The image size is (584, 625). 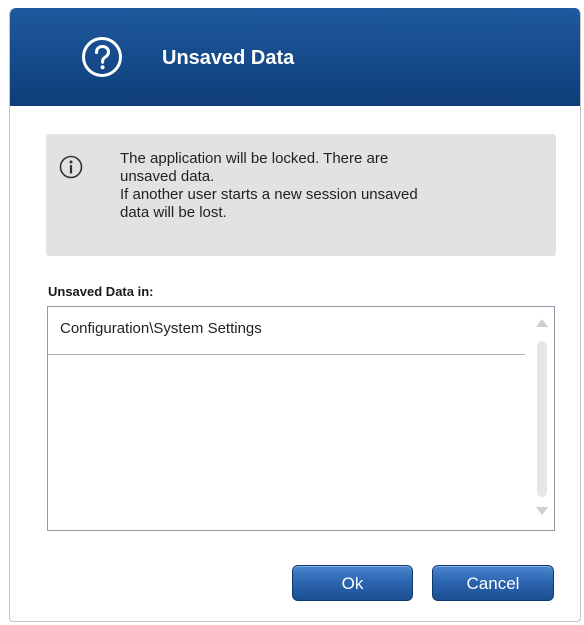 What do you see at coordinates (493, 583) in the screenshot?
I see `cancel-button: Cancel` at bounding box center [493, 583].